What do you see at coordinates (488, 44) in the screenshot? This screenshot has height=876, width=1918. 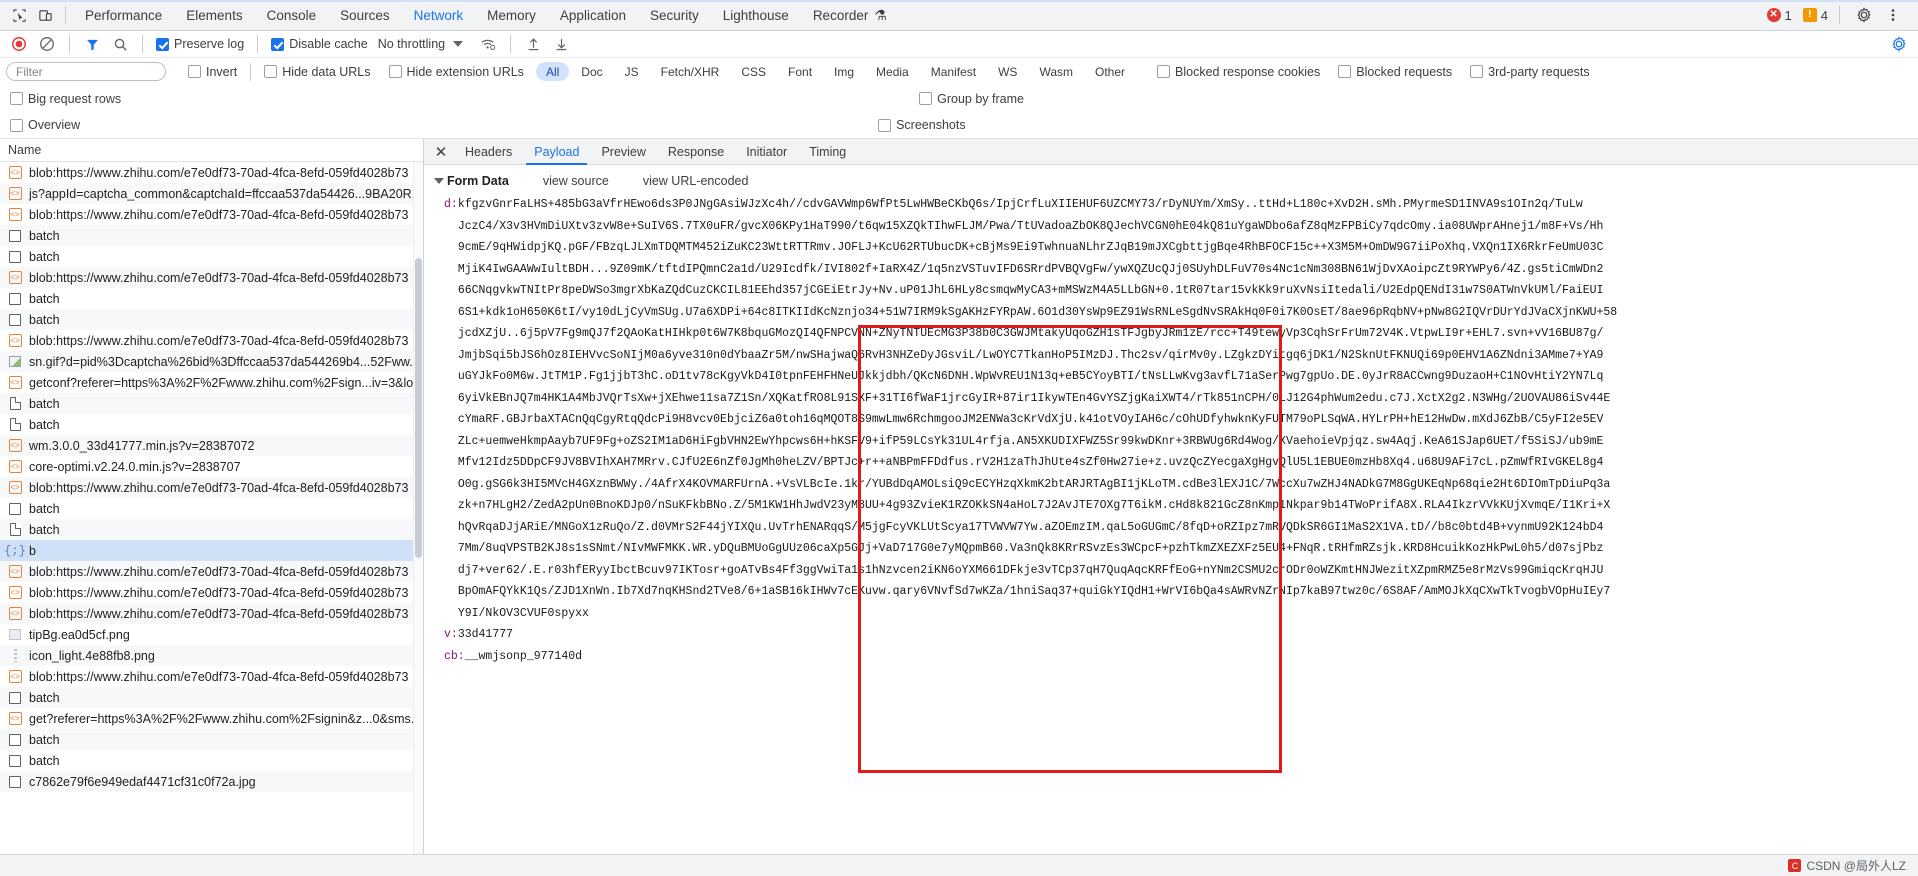 I see `wifi-settings-icon` at bounding box center [488, 44].